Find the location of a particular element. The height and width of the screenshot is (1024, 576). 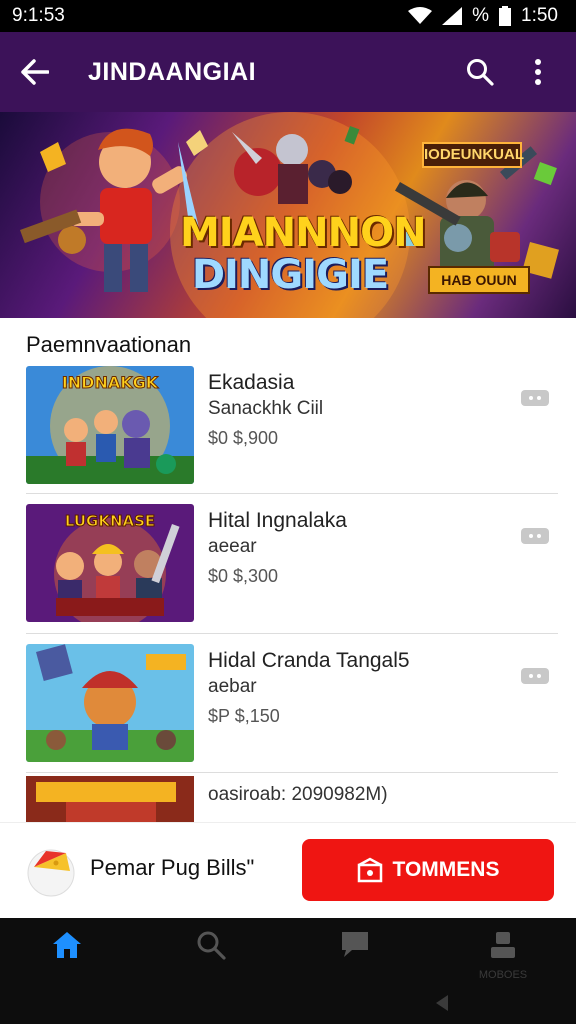

bottom-navigation: MOBOES is located at coordinates (288, 971).